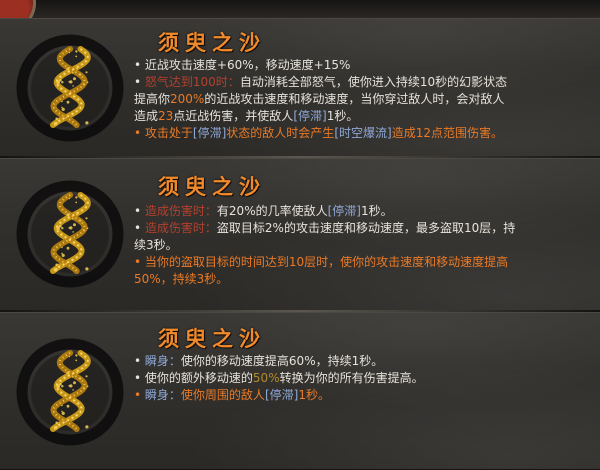 Image resolution: width=600 pixels, height=470 pixels. I want to click on description-text: 状态的敌人时会产生, so click(280, 133).